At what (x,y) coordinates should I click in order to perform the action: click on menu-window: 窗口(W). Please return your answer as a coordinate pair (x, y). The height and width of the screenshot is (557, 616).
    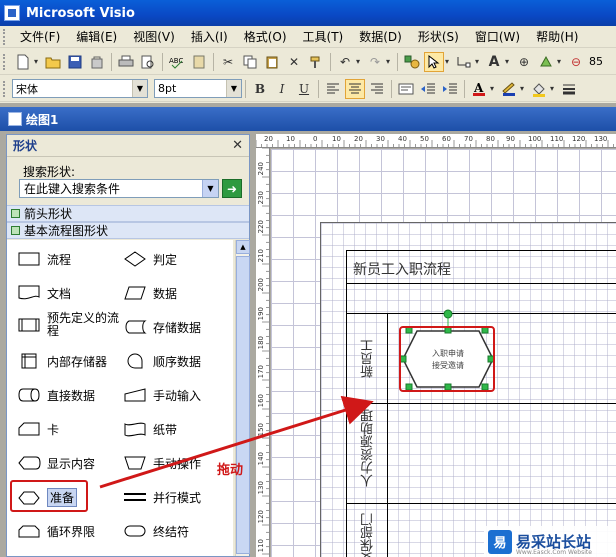
    Looking at the image, I should click on (497, 37).